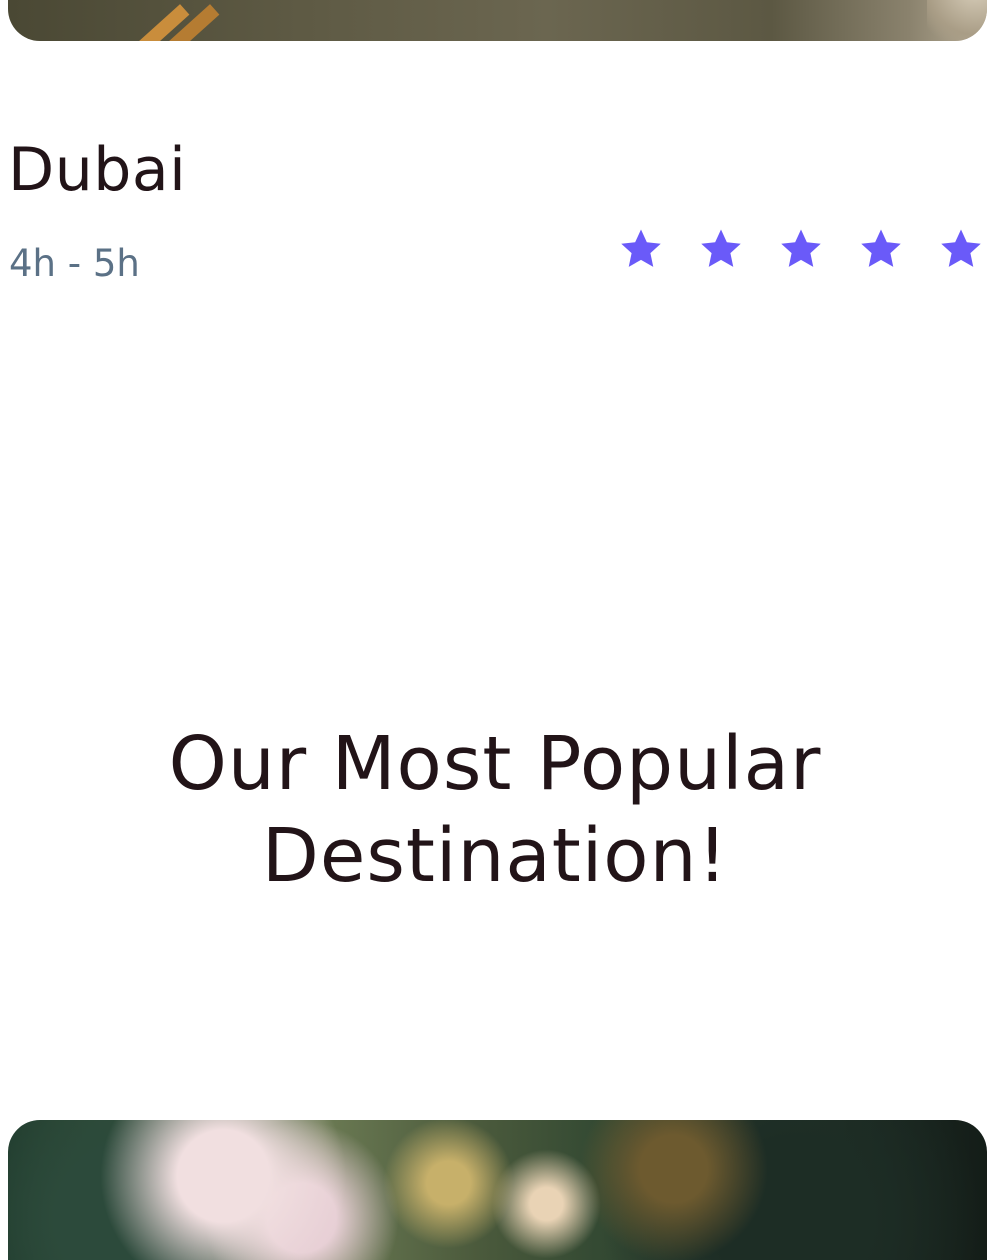 The height and width of the screenshot is (1260, 990). I want to click on destination-duration: 4h - 5h, so click(74, 263).